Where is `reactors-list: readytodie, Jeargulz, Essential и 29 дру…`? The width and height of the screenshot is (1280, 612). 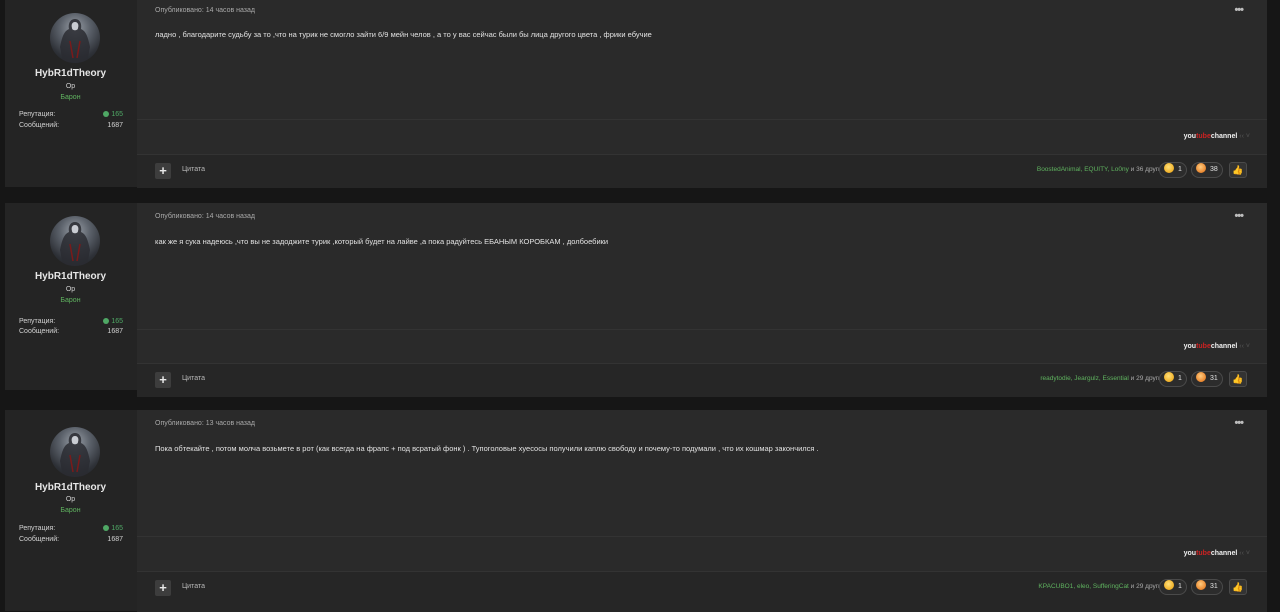
reactors-list: readytodie, Jeargulz, Essential и 29 дру… is located at coordinates (1102, 378).